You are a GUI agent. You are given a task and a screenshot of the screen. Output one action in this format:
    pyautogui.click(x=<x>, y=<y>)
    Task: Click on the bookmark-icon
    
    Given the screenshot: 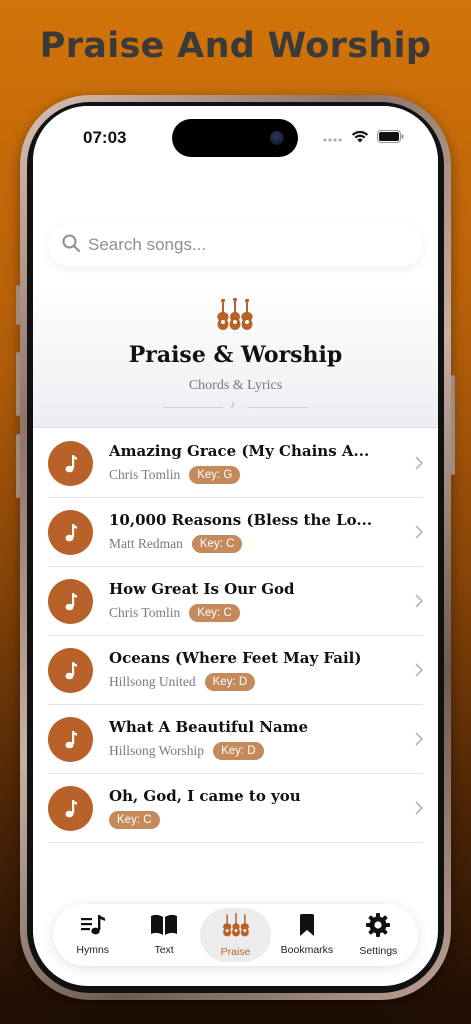 What is the action you would take?
    pyautogui.click(x=307, y=927)
    